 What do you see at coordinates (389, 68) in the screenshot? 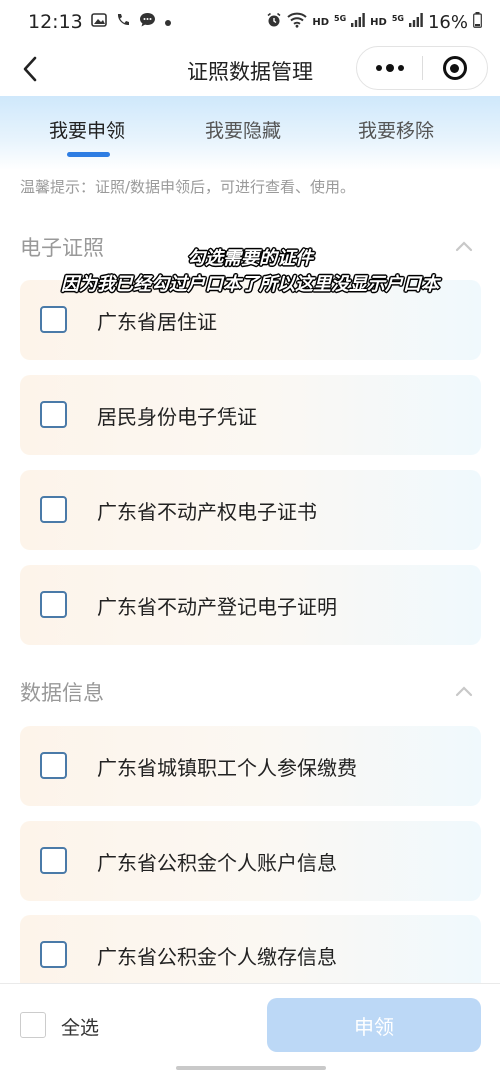
I see `more-icon` at bounding box center [389, 68].